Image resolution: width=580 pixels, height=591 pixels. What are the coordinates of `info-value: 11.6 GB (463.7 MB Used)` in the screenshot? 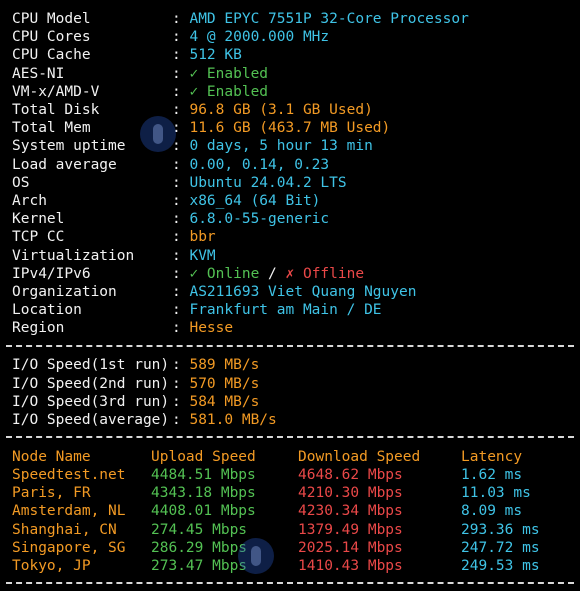 It's located at (290, 128).